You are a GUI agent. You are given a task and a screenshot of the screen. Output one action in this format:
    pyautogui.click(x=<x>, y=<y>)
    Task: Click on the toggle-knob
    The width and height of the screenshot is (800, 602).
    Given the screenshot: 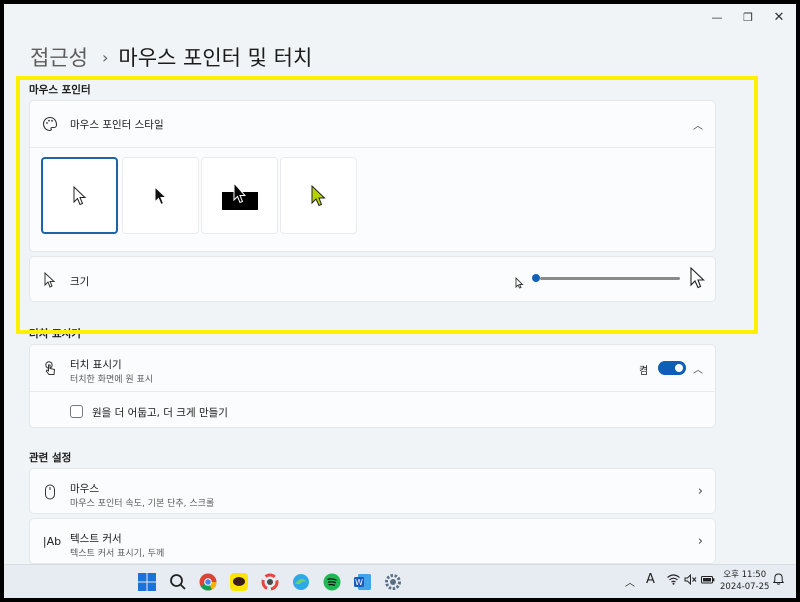 What is the action you would take?
    pyautogui.click(x=679, y=368)
    